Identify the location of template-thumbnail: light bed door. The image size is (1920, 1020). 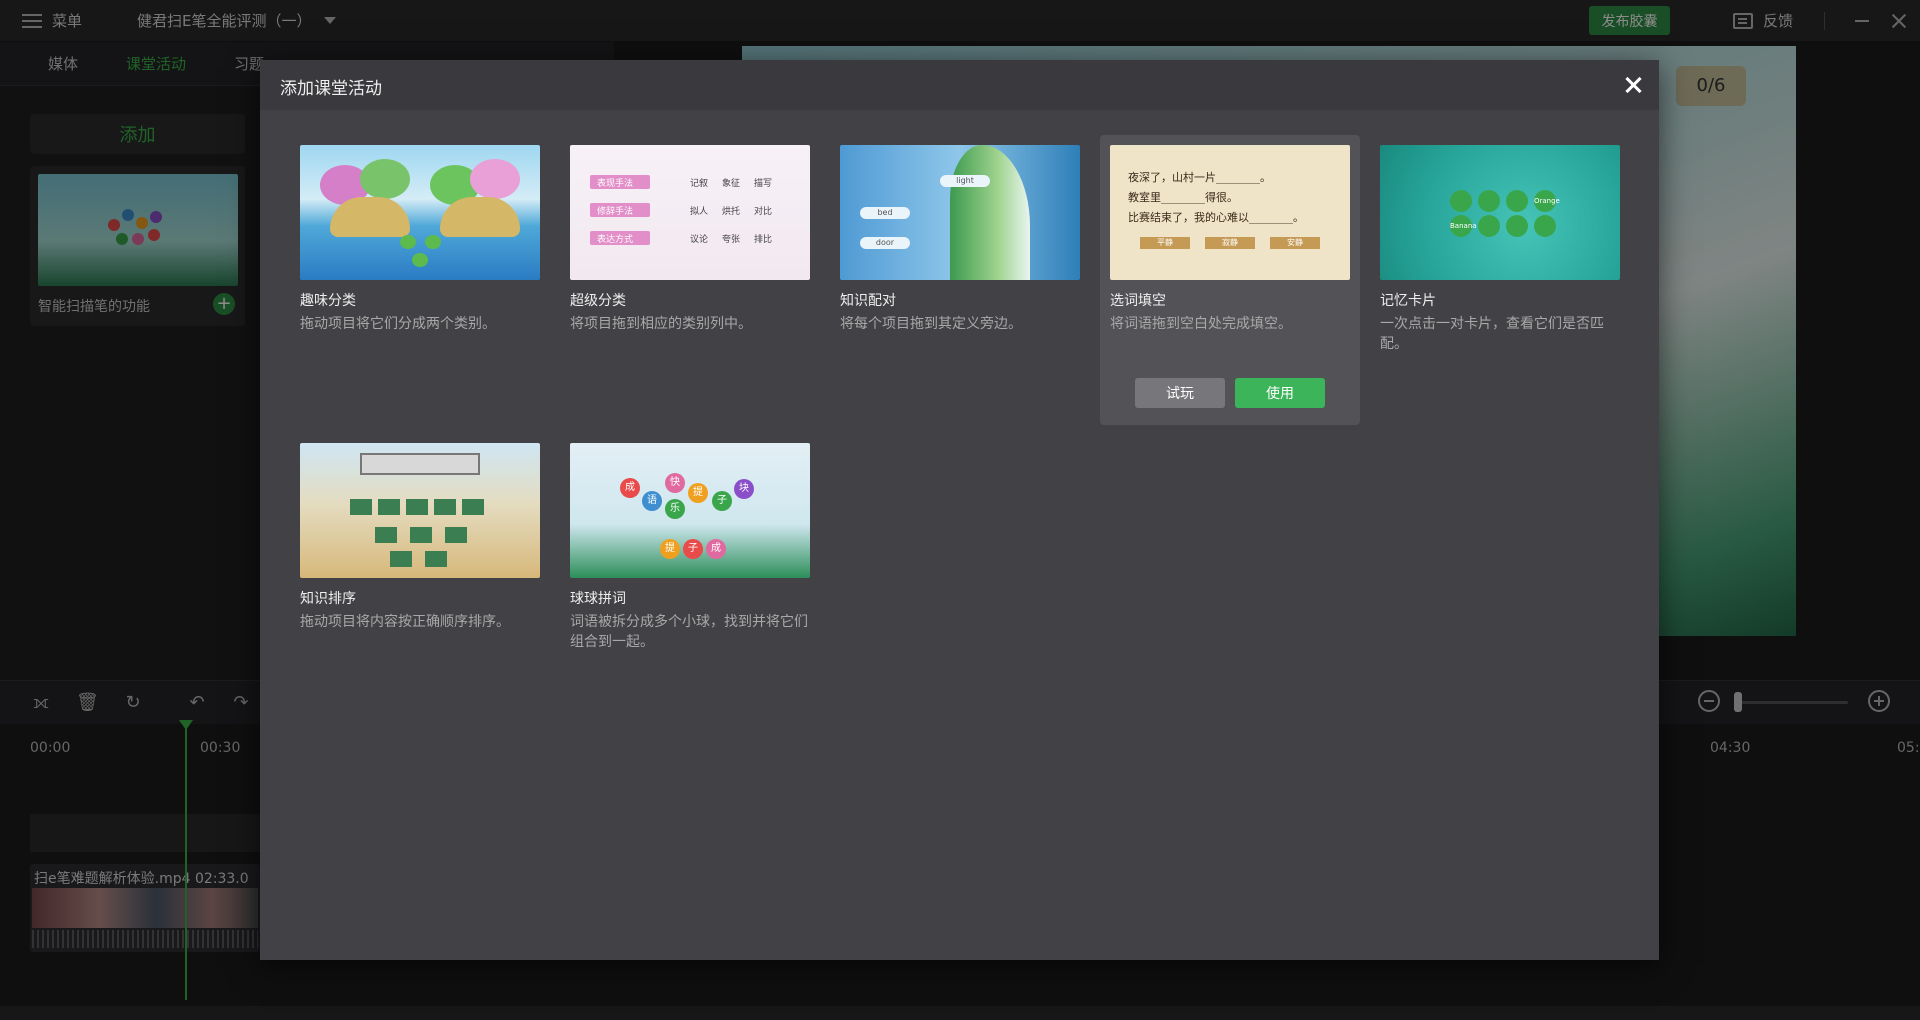
(960, 212).